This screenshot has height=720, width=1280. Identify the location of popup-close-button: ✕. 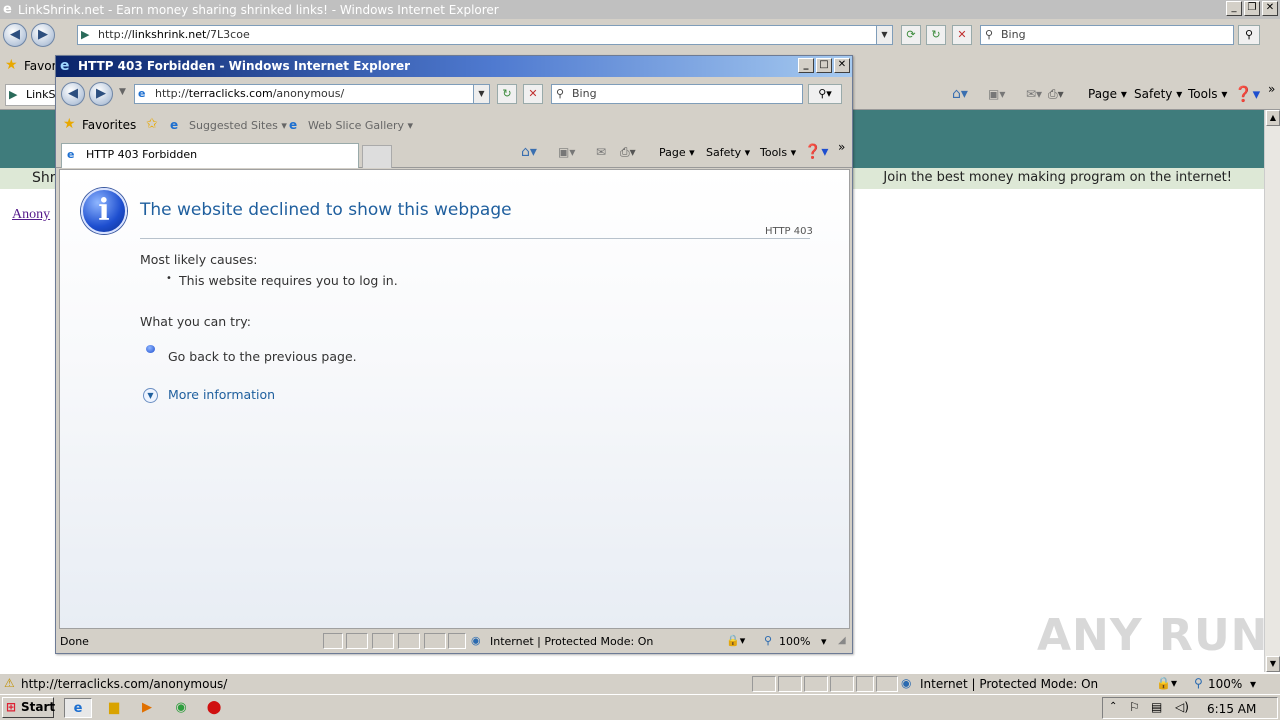
(842, 65).